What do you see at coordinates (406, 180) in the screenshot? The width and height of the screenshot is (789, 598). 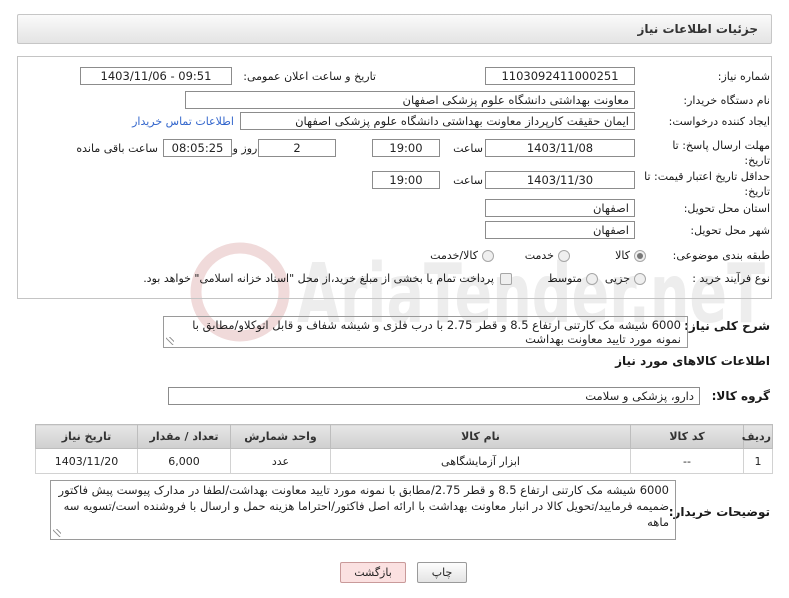 I see `price-validity-time-field: 19:00` at bounding box center [406, 180].